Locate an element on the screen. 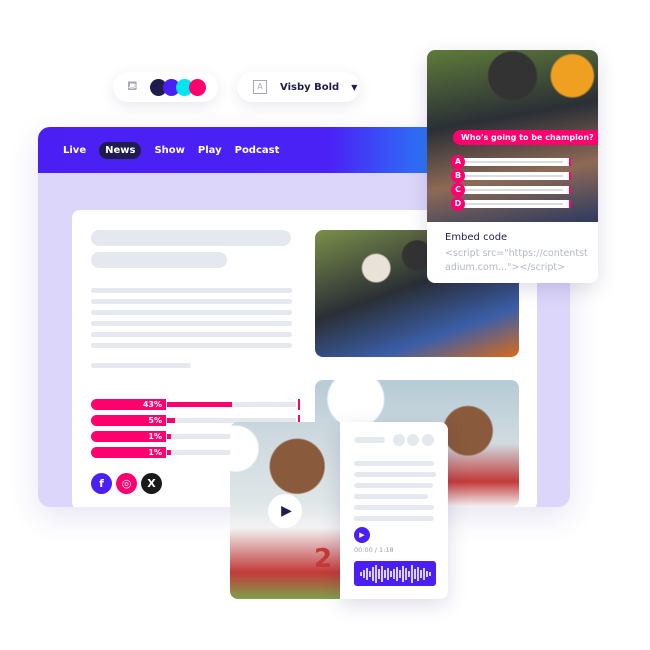 Image resolution: width=650 pixels, height=650 pixels. nav-news: News is located at coordinates (120, 150).